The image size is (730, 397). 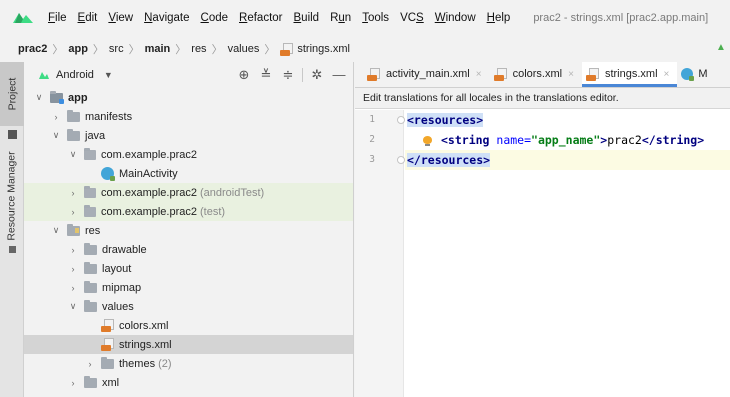 What do you see at coordinates (621, 18) in the screenshot?
I see `window-title: prac2 - strings.xml [prac2.app.main]` at bounding box center [621, 18].